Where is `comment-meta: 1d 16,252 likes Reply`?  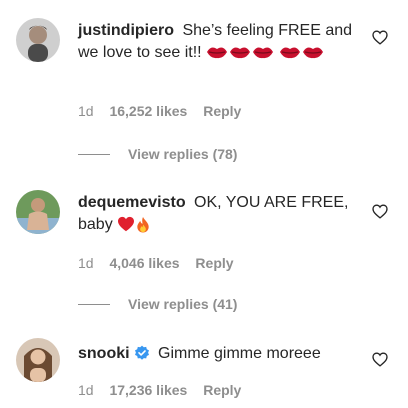 comment-meta: 1d 16,252 likes Reply is located at coordinates (165, 111).